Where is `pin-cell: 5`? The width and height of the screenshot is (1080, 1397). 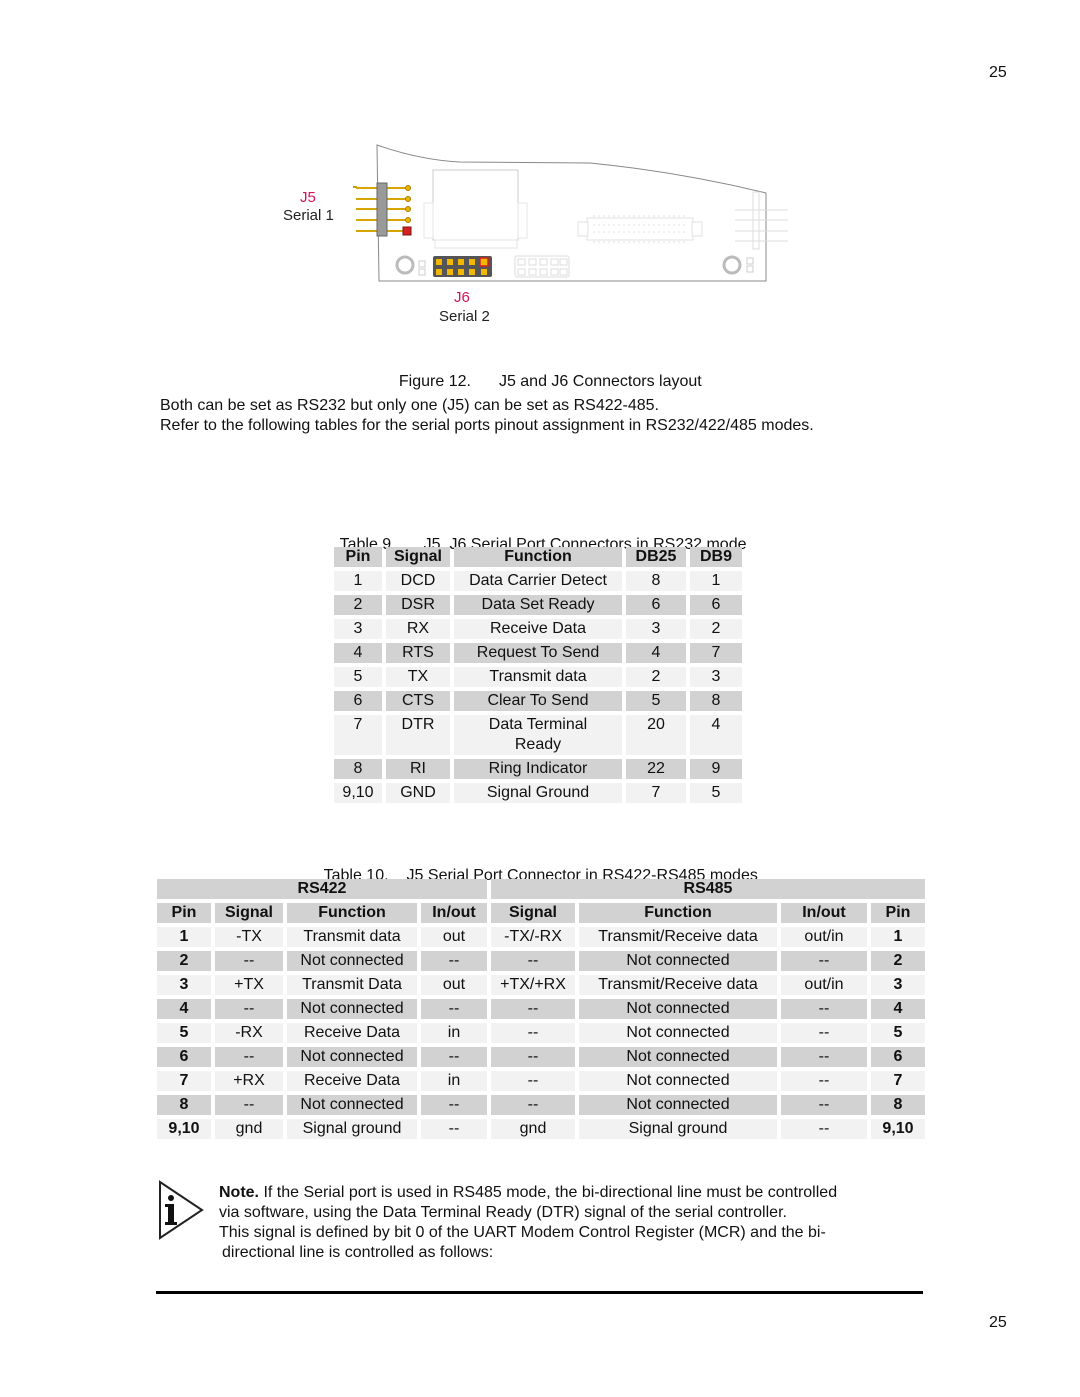 pin-cell: 5 is located at coordinates (358, 677).